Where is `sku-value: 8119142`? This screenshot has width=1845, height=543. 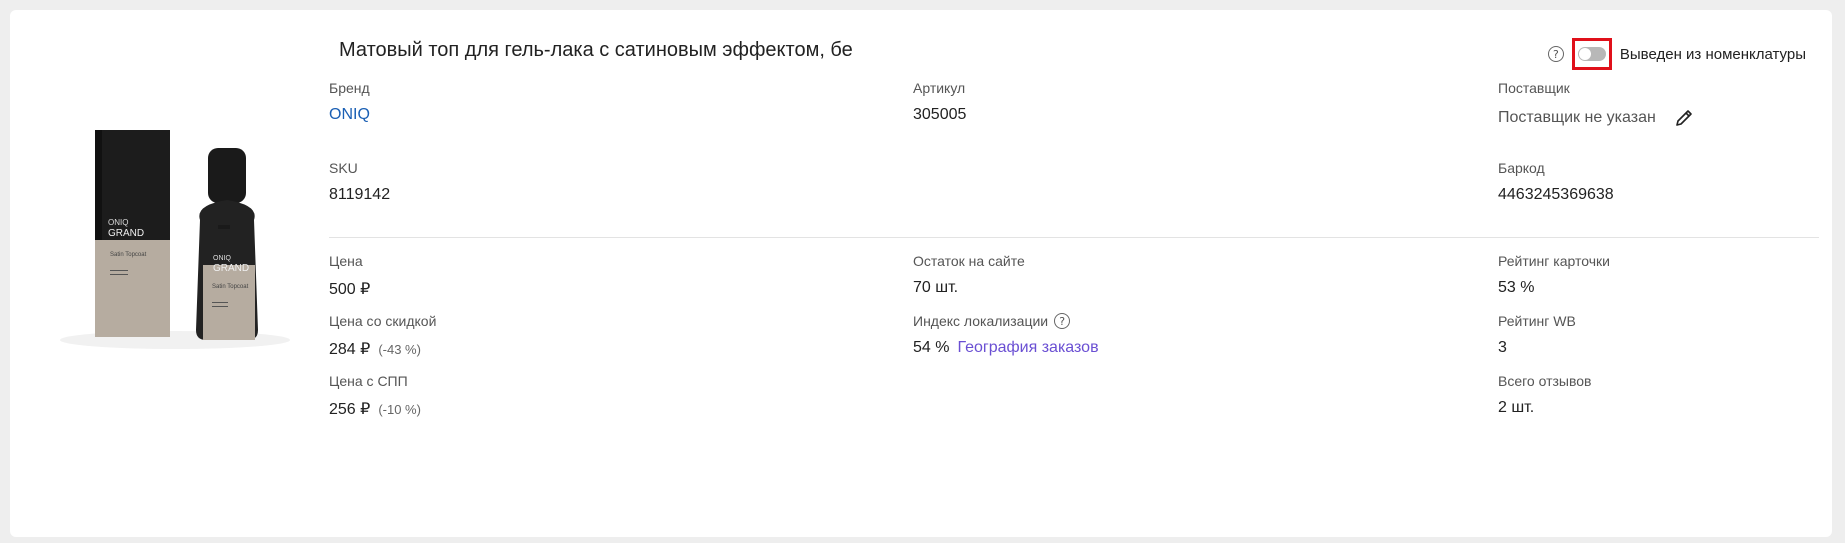 sku-value: 8119142 is located at coordinates (360, 194).